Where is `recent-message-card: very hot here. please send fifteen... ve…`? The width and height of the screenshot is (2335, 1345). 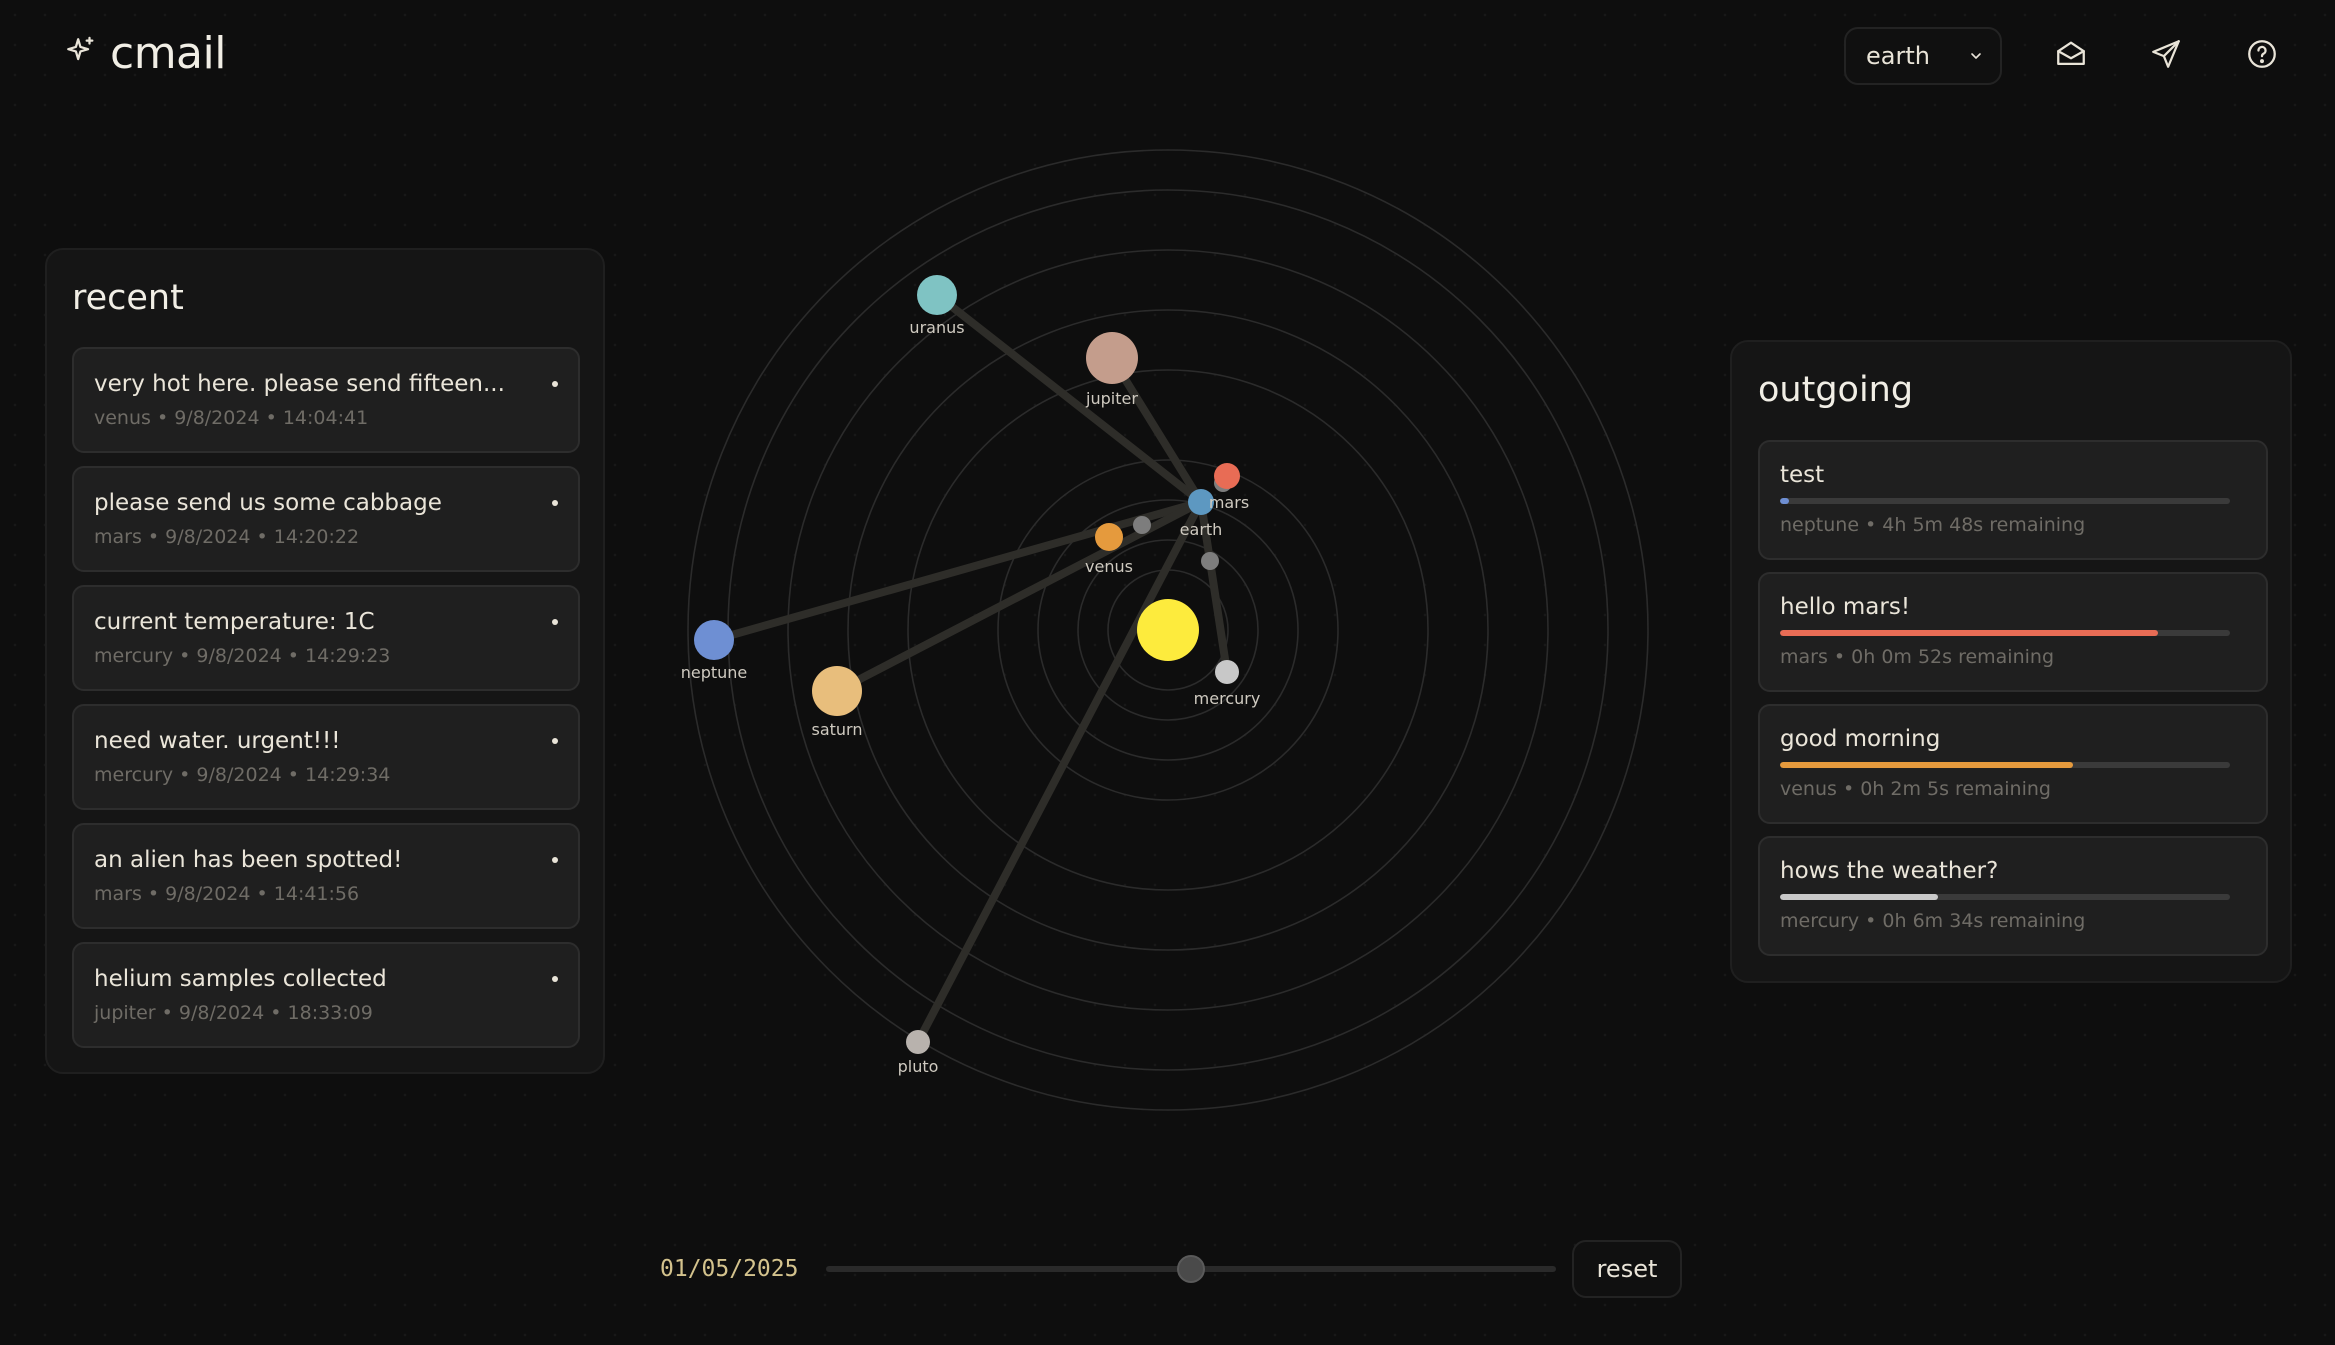 recent-message-card: very hot here. please send fifteen... ve… is located at coordinates (326, 400).